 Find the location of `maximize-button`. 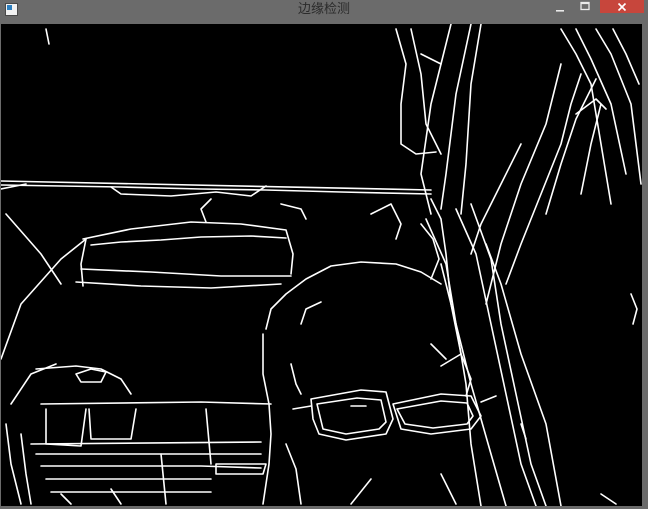

maximize-button is located at coordinates (585, 6).